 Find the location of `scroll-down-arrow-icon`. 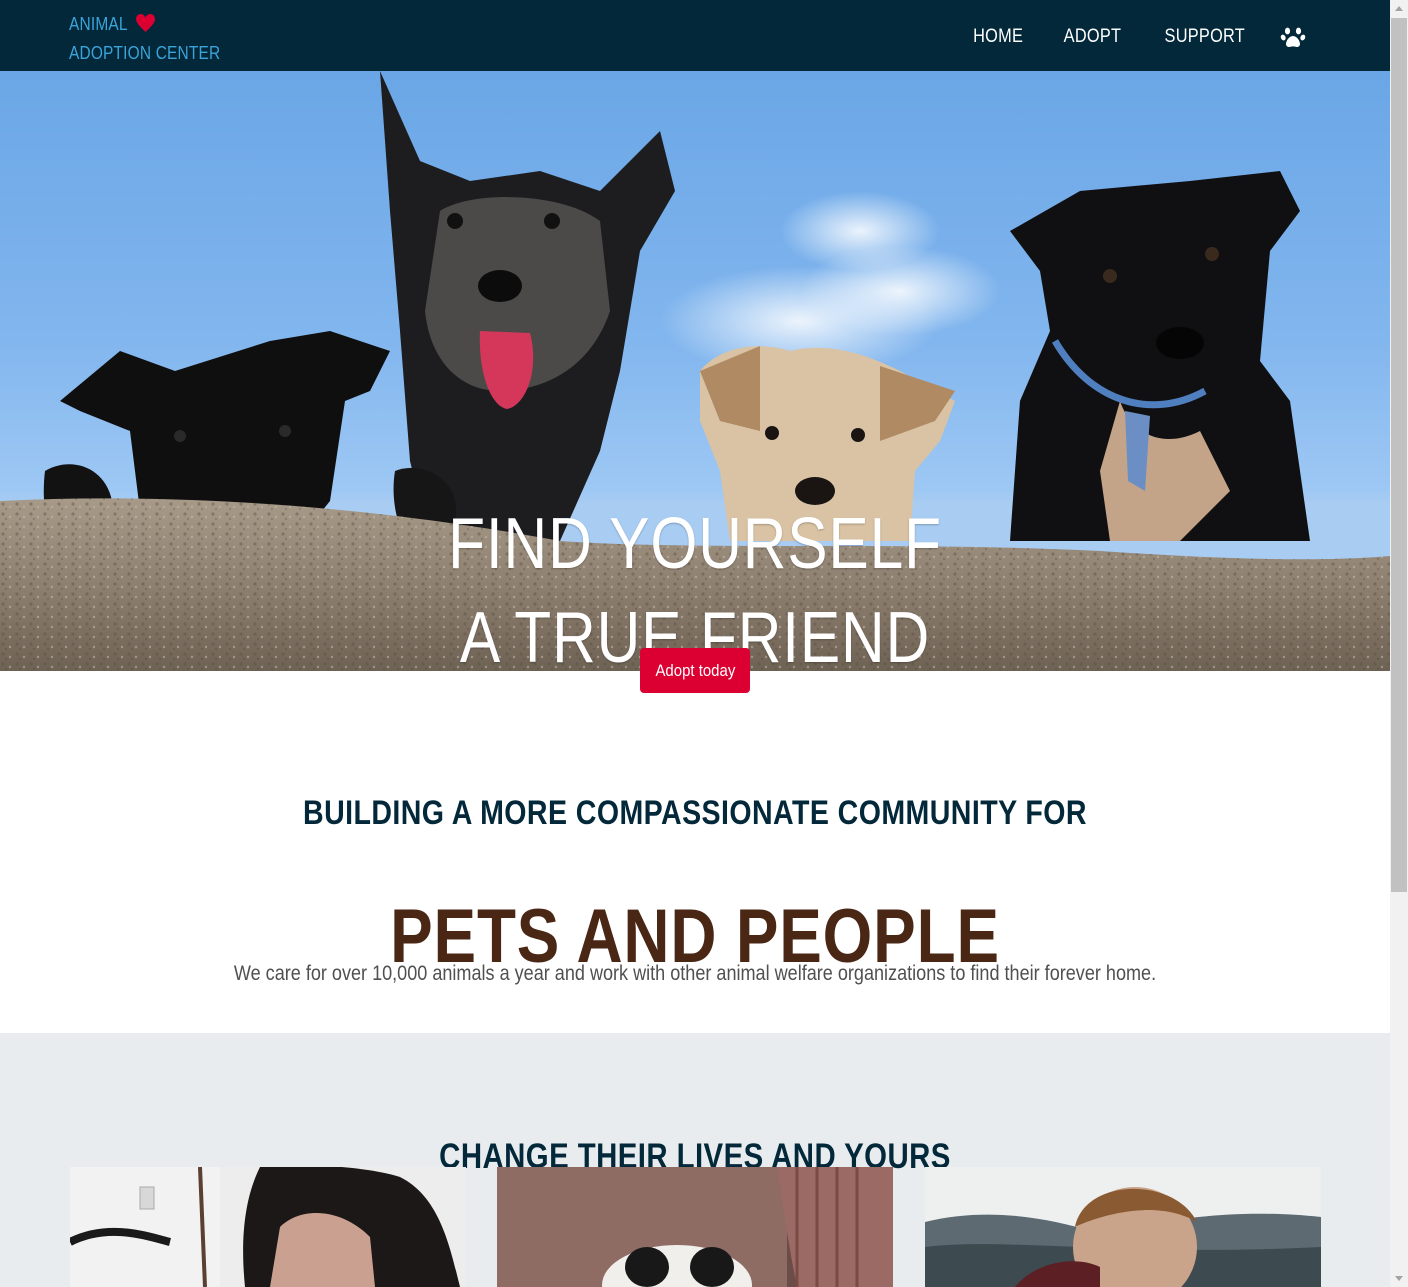

scroll-down-arrow-icon is located at coordinates (1399, 1278).